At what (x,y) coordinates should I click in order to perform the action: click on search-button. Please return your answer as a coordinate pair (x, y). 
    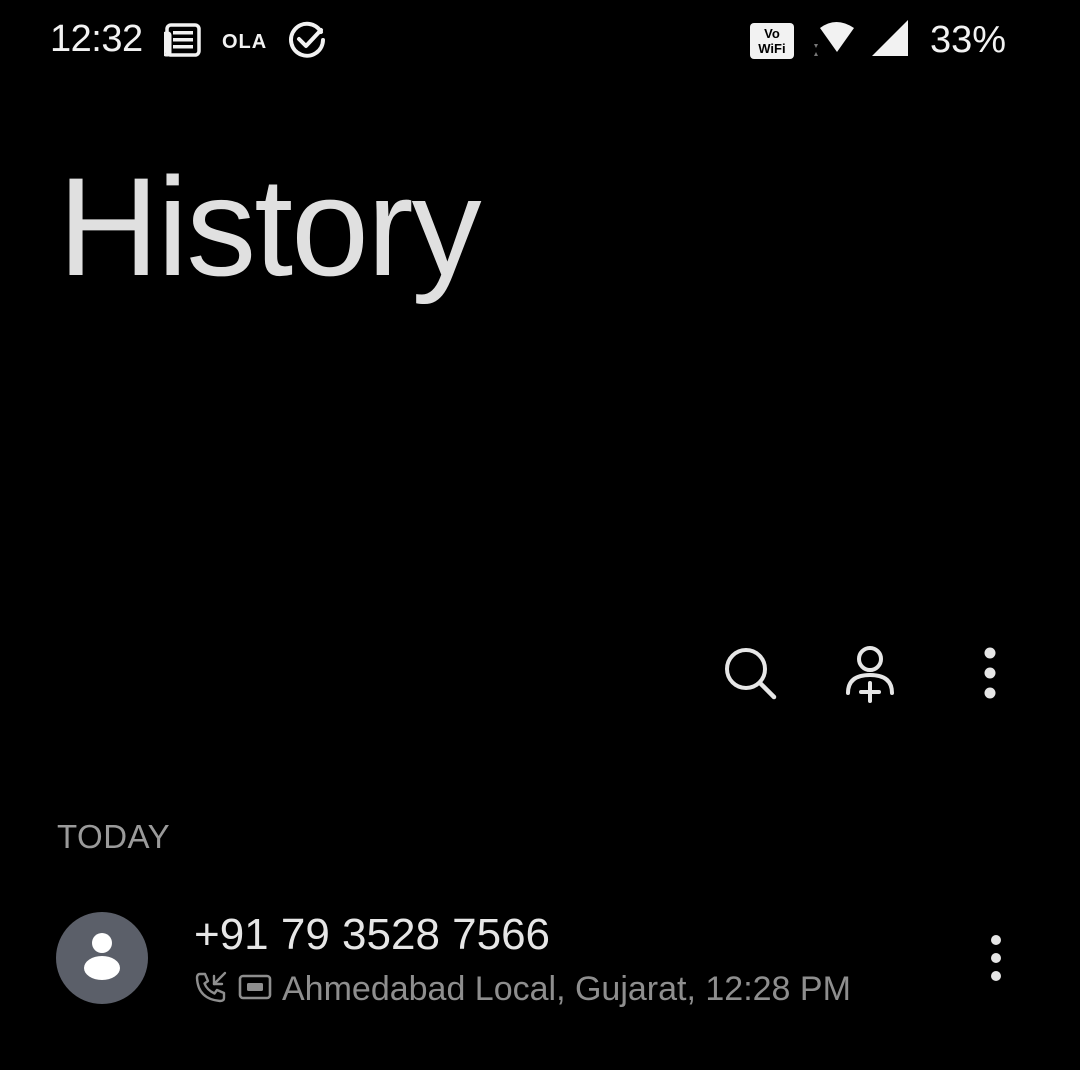
    Looking at the image, I should click on (750, 675).